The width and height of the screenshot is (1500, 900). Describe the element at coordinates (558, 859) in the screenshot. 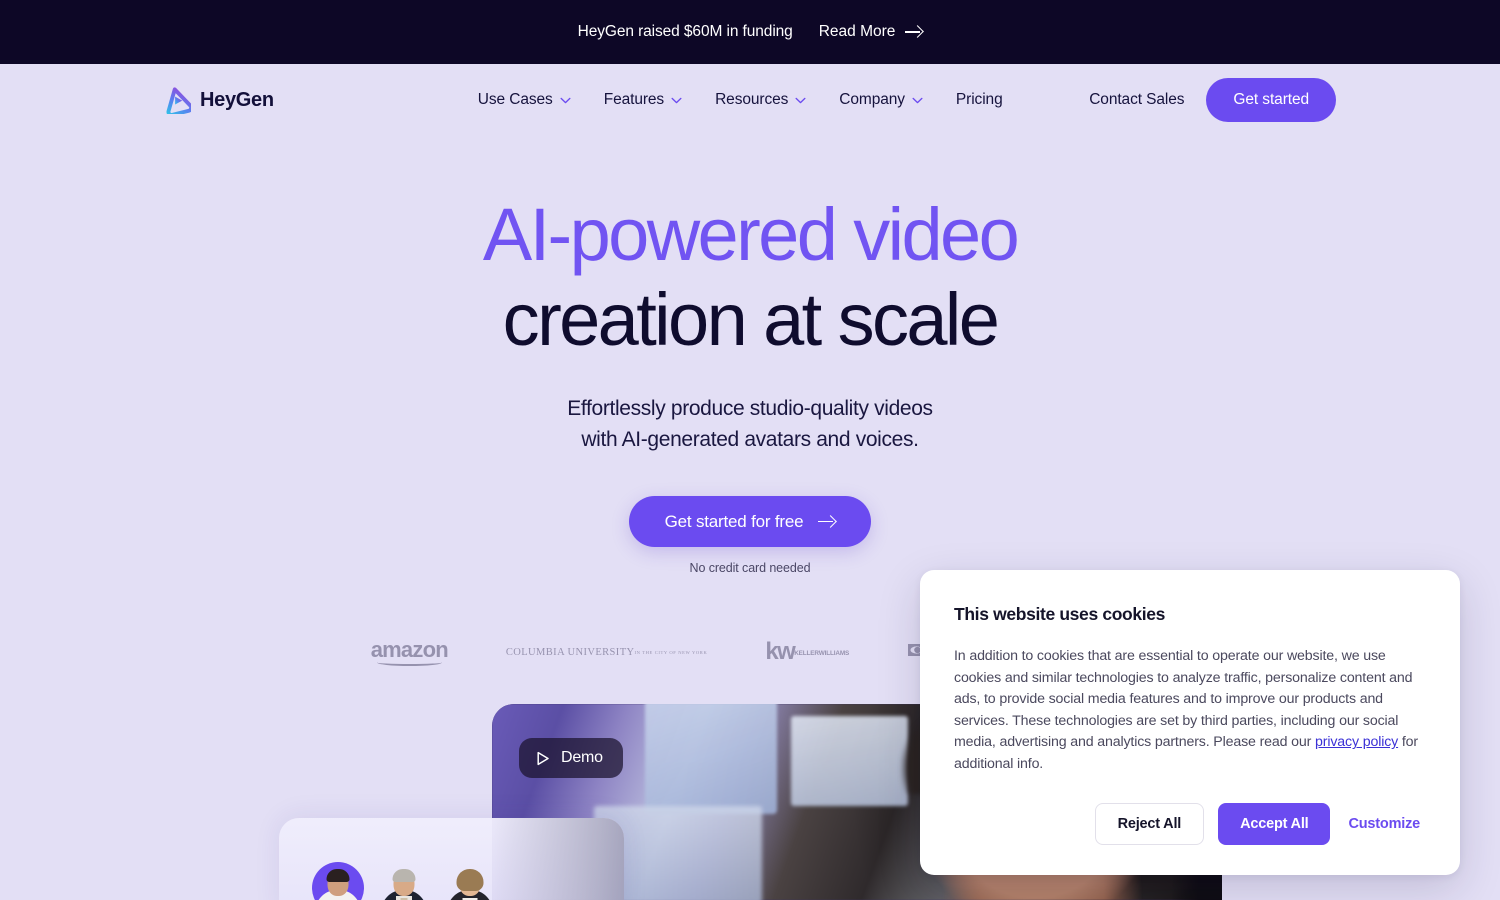

I see `avatar-card-overlap-shade` at that location.